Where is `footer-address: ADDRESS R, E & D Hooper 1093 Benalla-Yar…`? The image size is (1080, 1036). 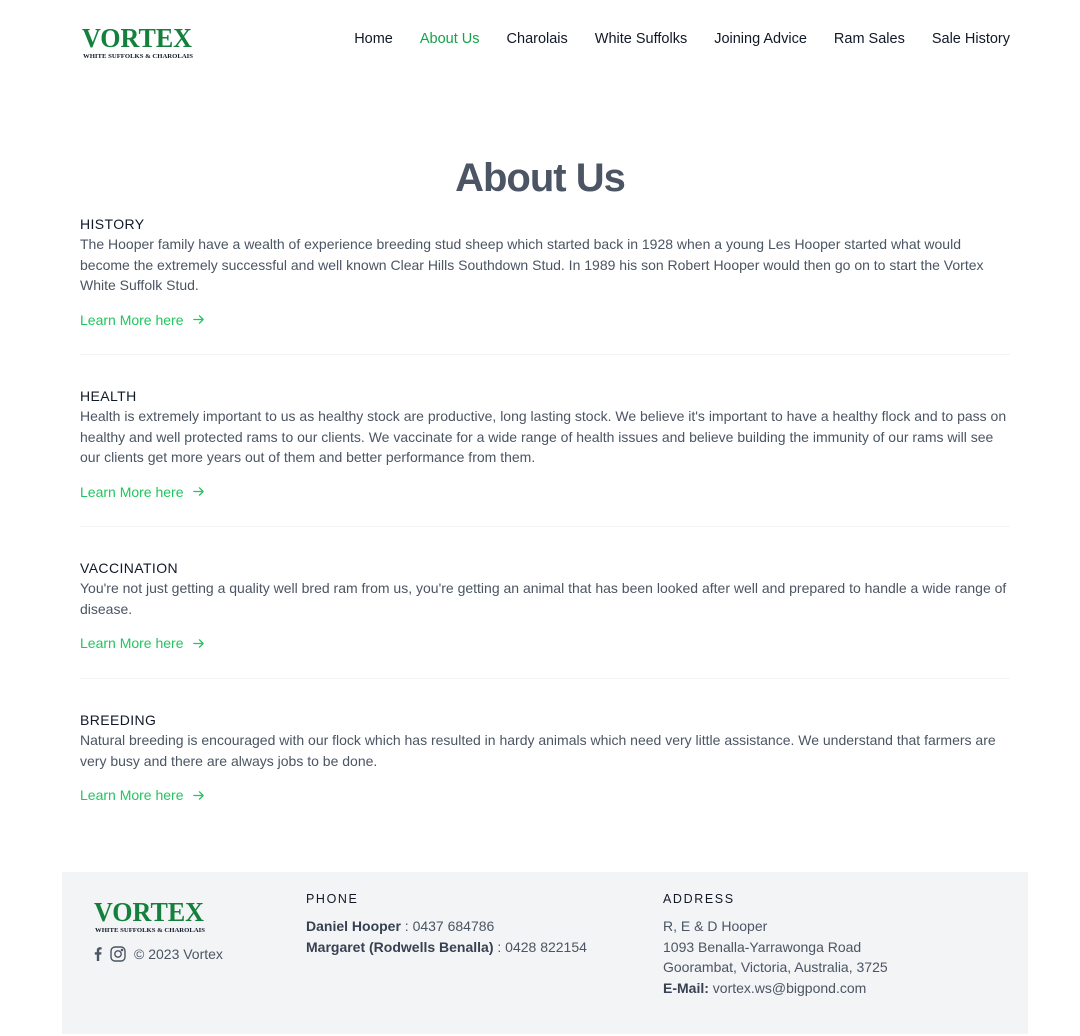 footer-address: ADDRESS R, E & D Hooper 1093 Benalla-Yar… is located at coordinates (775, 945).